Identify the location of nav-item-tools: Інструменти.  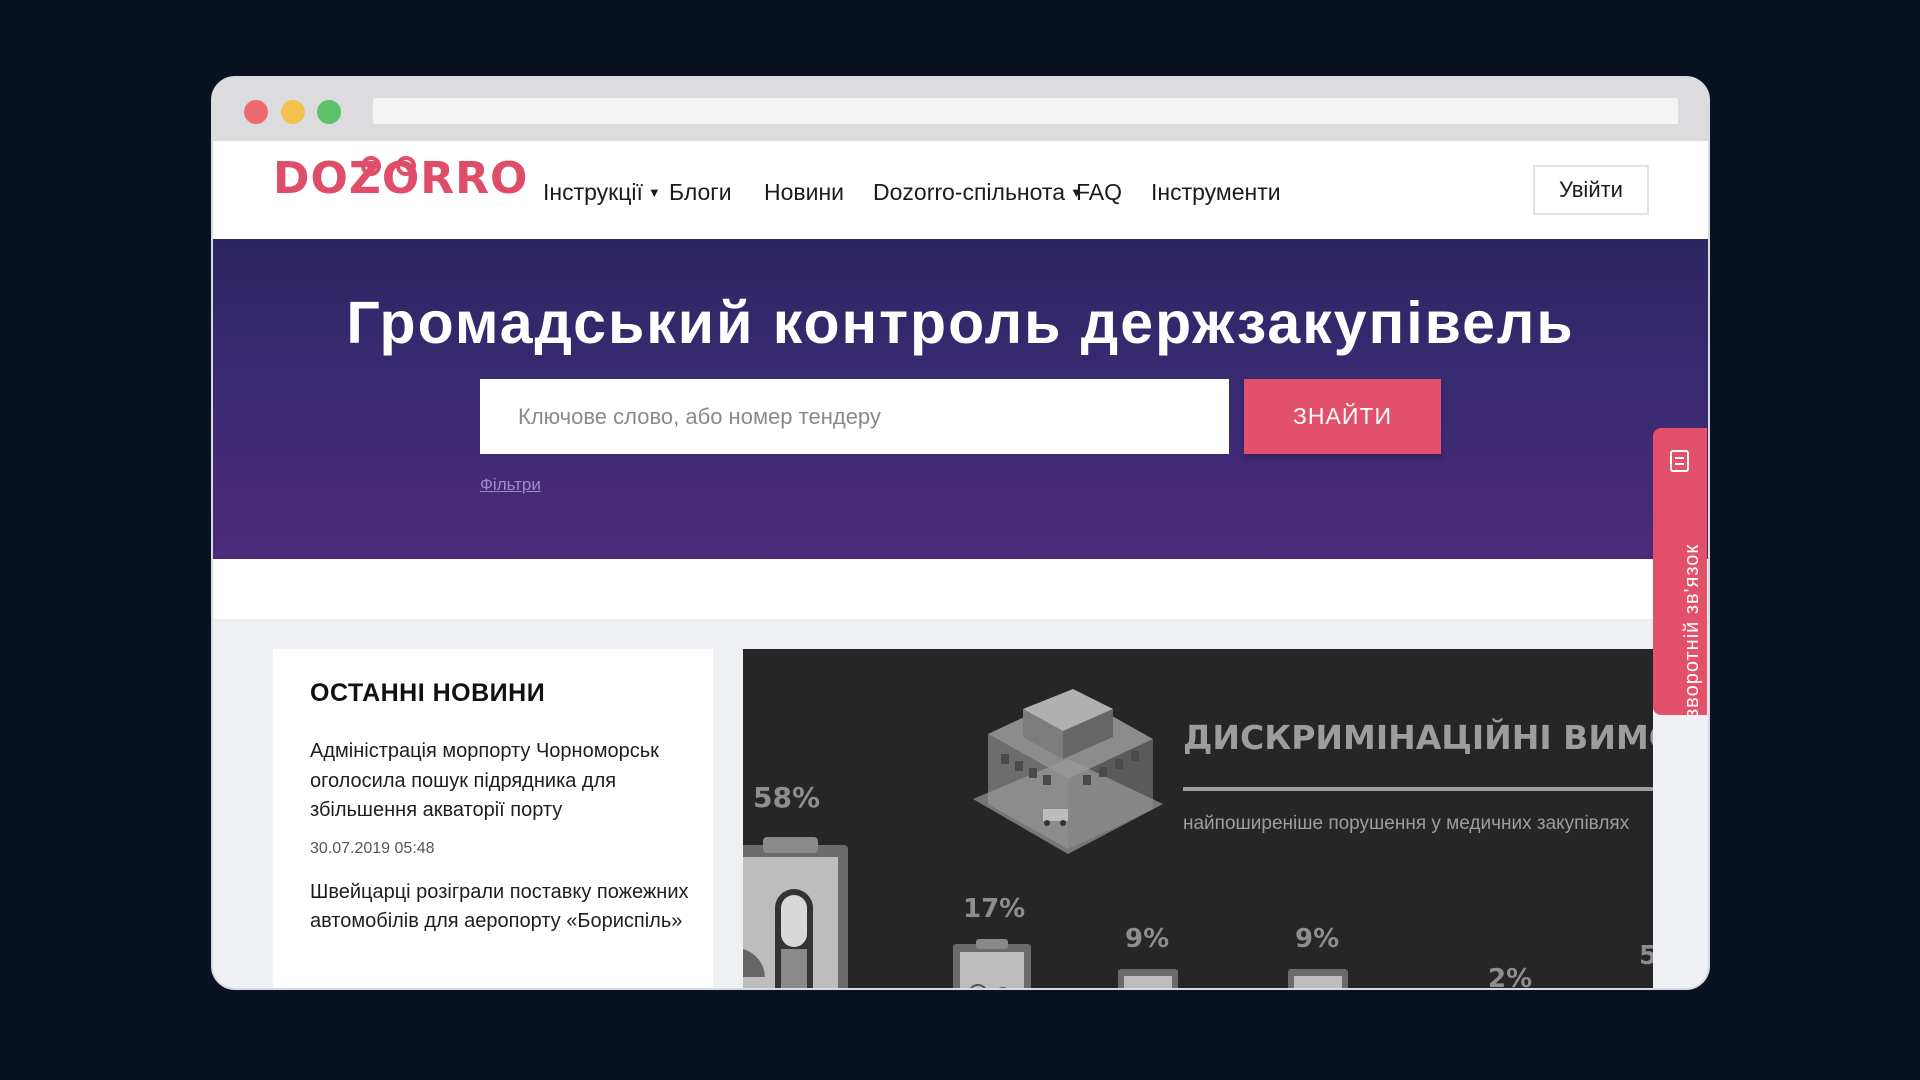
(1216, 192).